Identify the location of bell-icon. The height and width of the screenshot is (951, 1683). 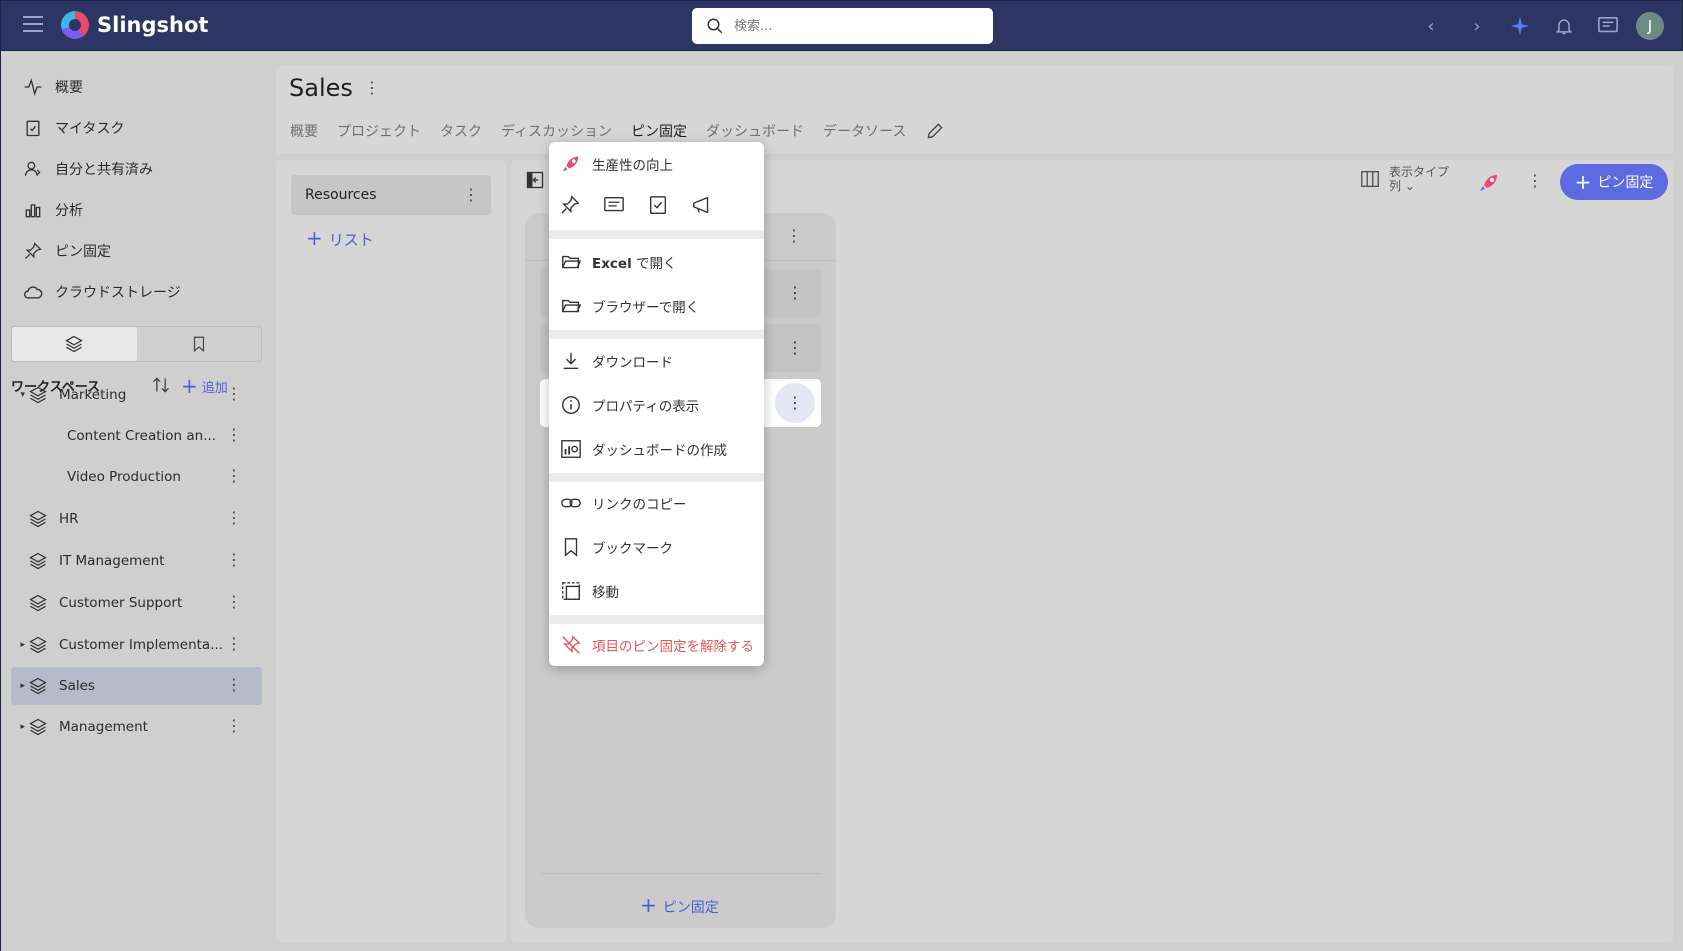
(1564, 26).